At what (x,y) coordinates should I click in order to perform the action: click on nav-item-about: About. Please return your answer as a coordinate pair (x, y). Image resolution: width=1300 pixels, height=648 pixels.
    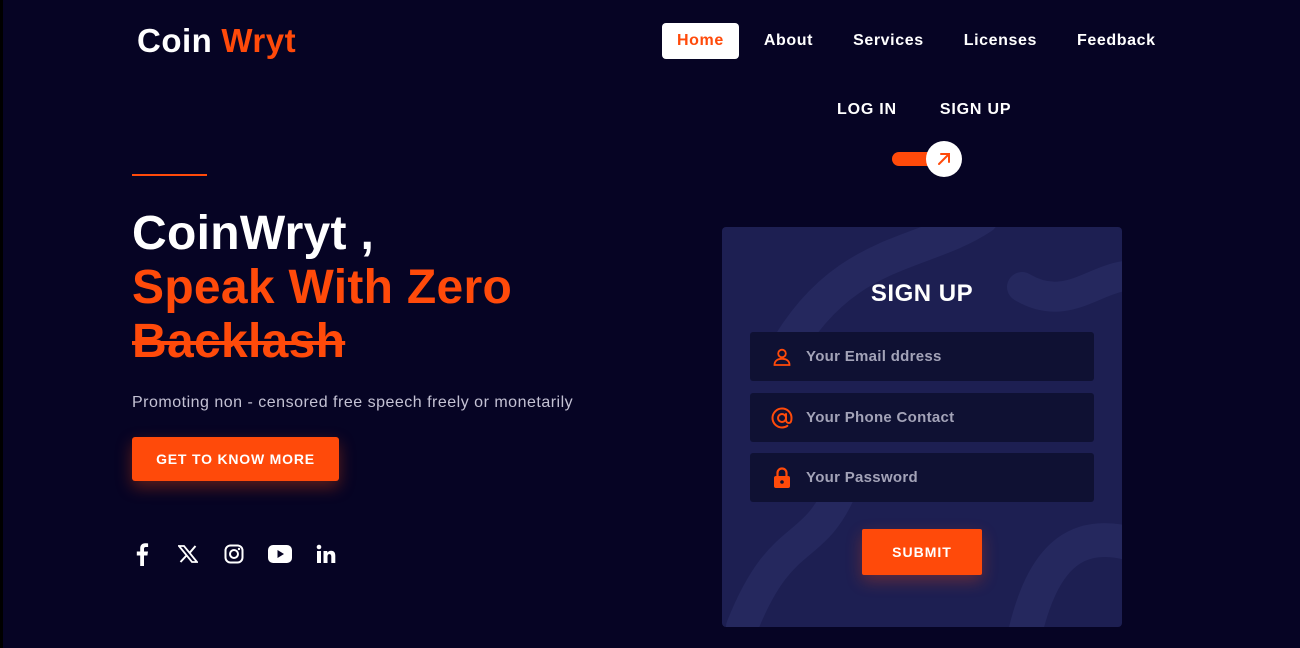
    Looking at the image, I should click on (788, 41).